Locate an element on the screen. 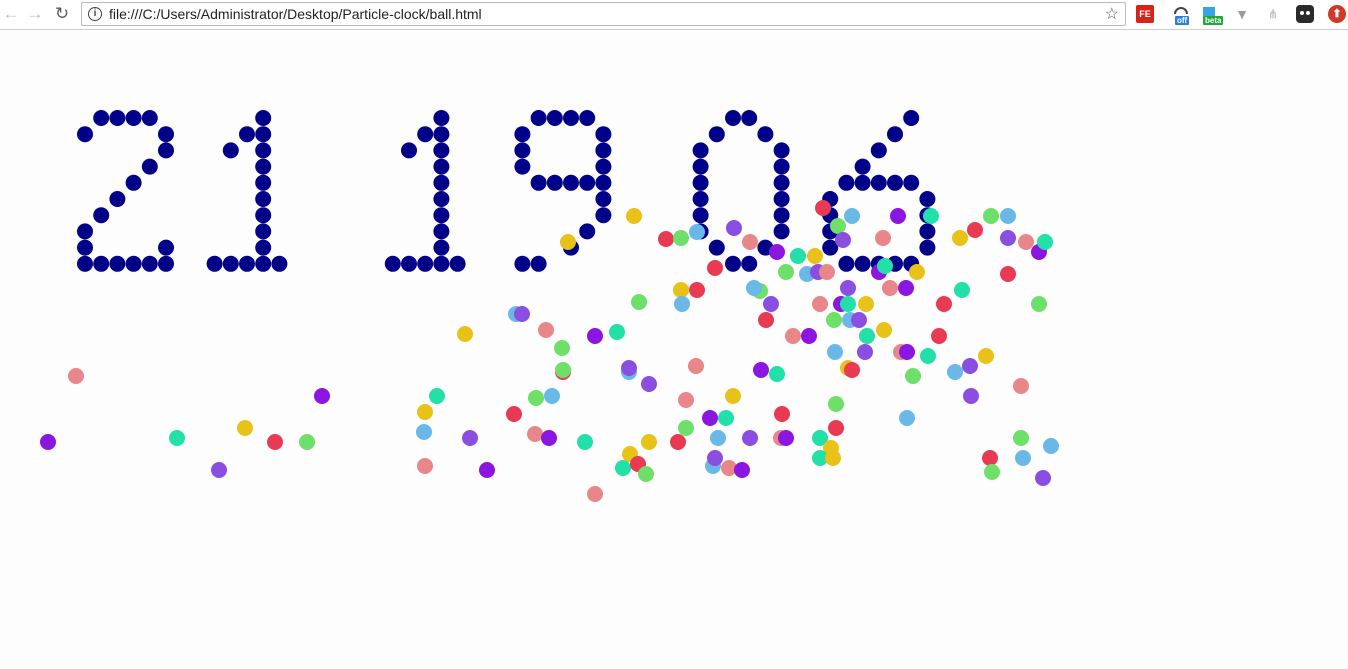 This screenshot has width=1348, height=669. back-button: ← is located at coordinates (11, 15).